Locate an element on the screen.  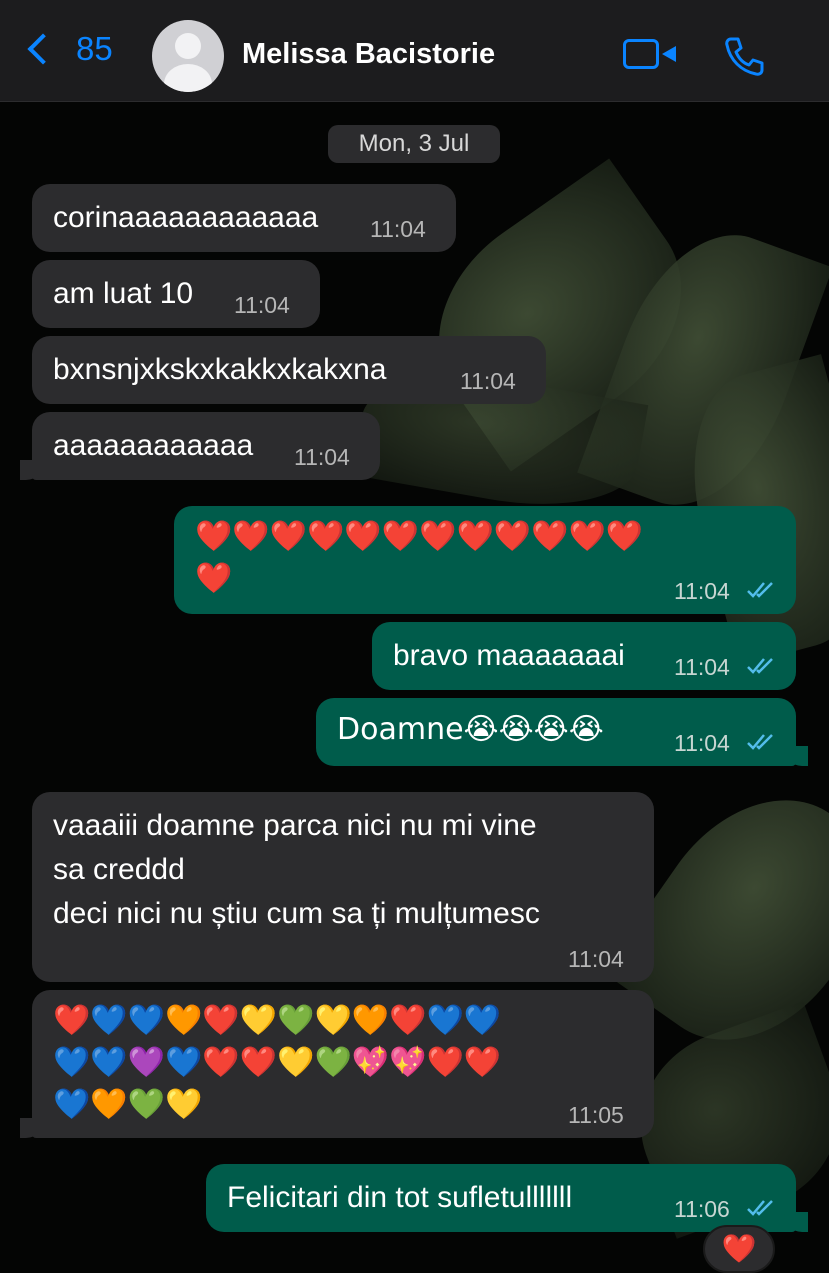
unread-count: 85 is located at coordinates (94, 48).